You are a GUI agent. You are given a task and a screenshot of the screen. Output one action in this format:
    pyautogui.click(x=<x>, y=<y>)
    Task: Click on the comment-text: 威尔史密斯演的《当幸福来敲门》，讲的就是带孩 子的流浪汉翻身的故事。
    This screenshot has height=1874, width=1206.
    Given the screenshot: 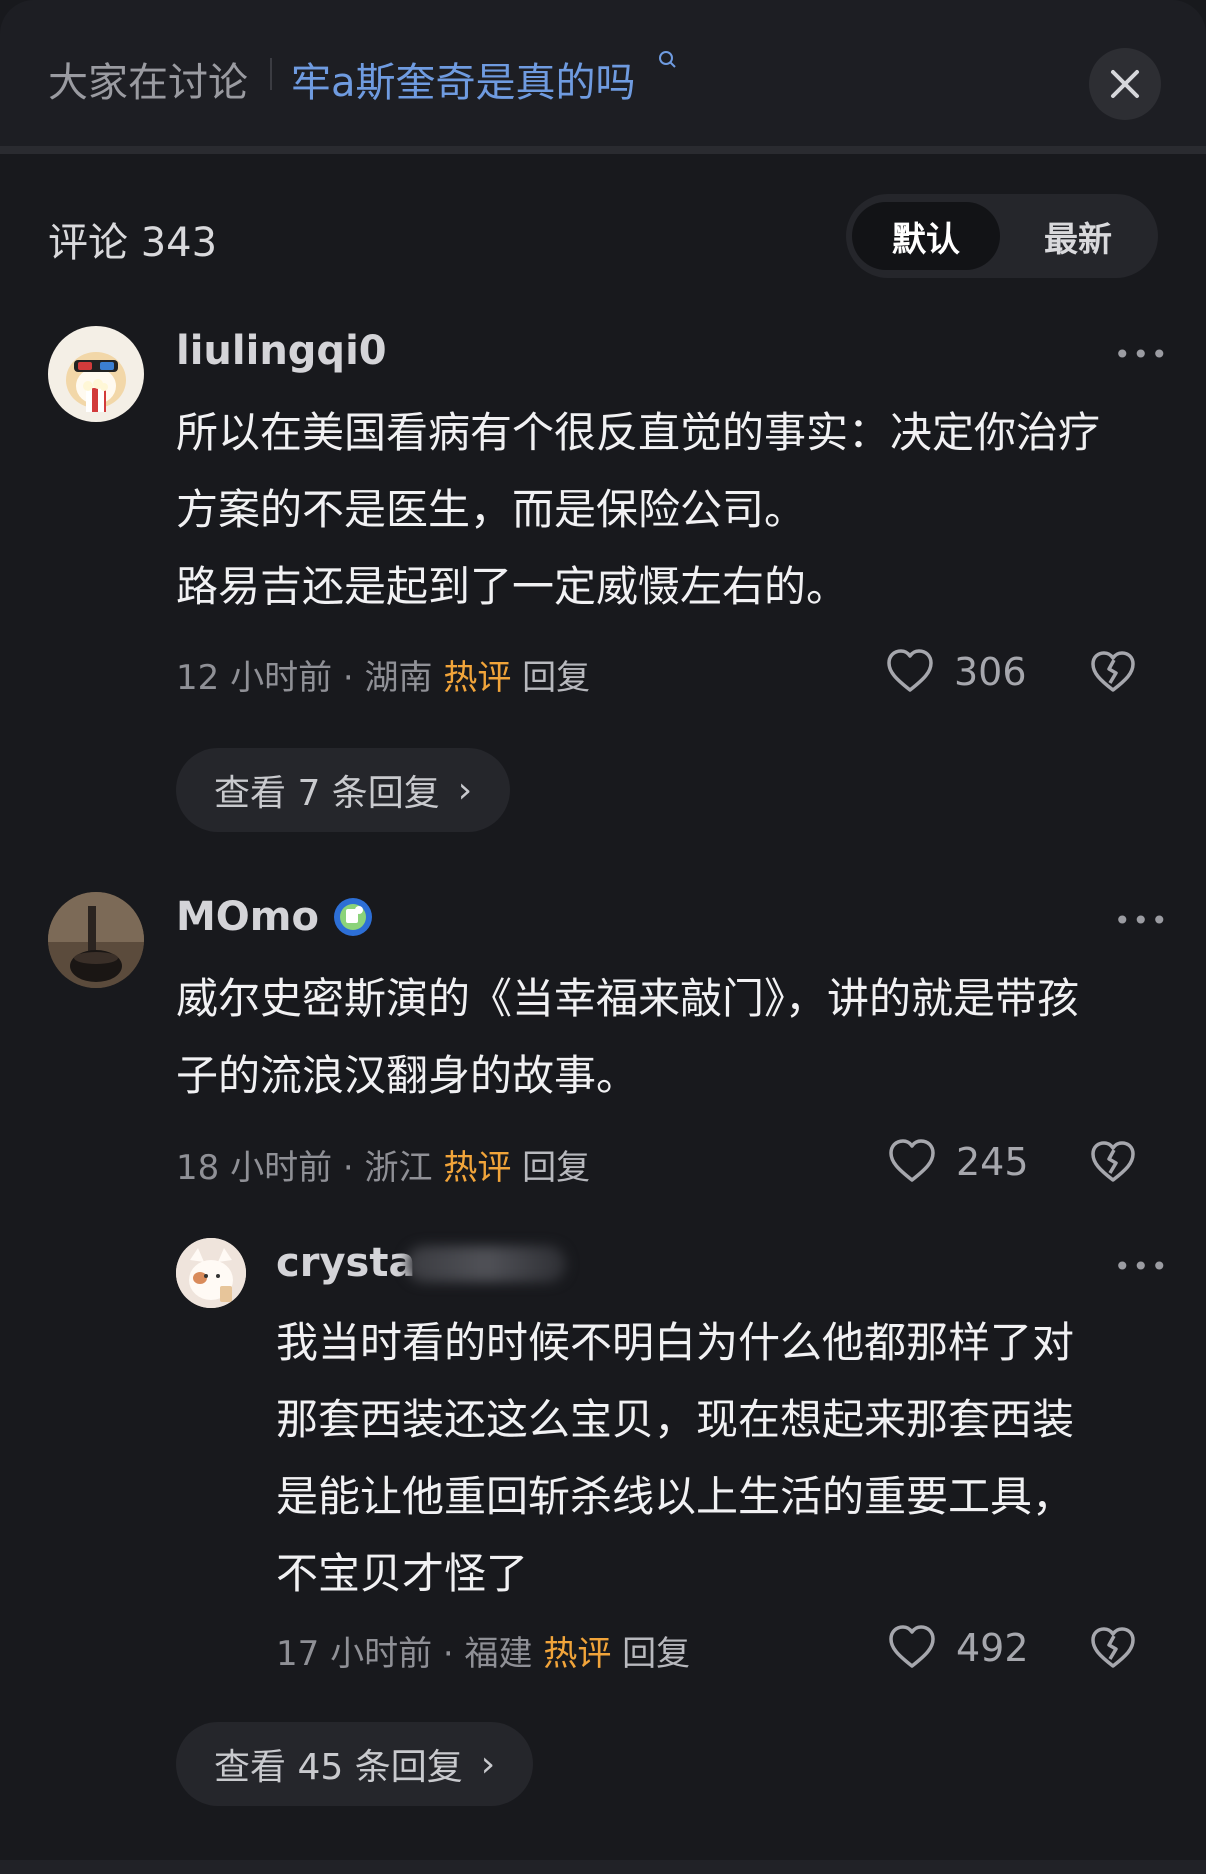 What is the action you would take?
    pyautogui.click(x=627, y=1037)
    